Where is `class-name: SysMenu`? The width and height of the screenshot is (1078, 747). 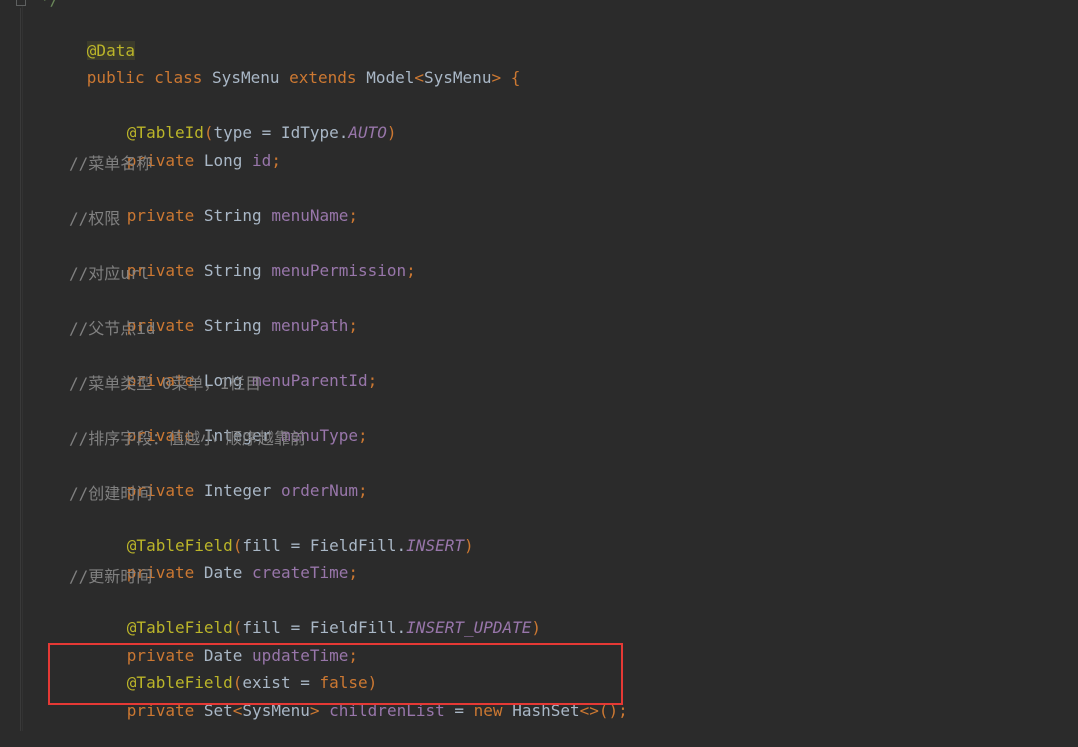
class-name: SysMenu is located at coordinates (246, 77).